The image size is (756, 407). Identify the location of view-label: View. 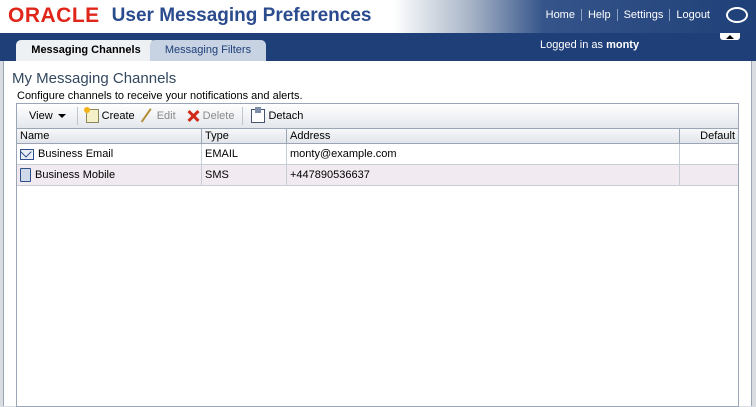
(41, 116).